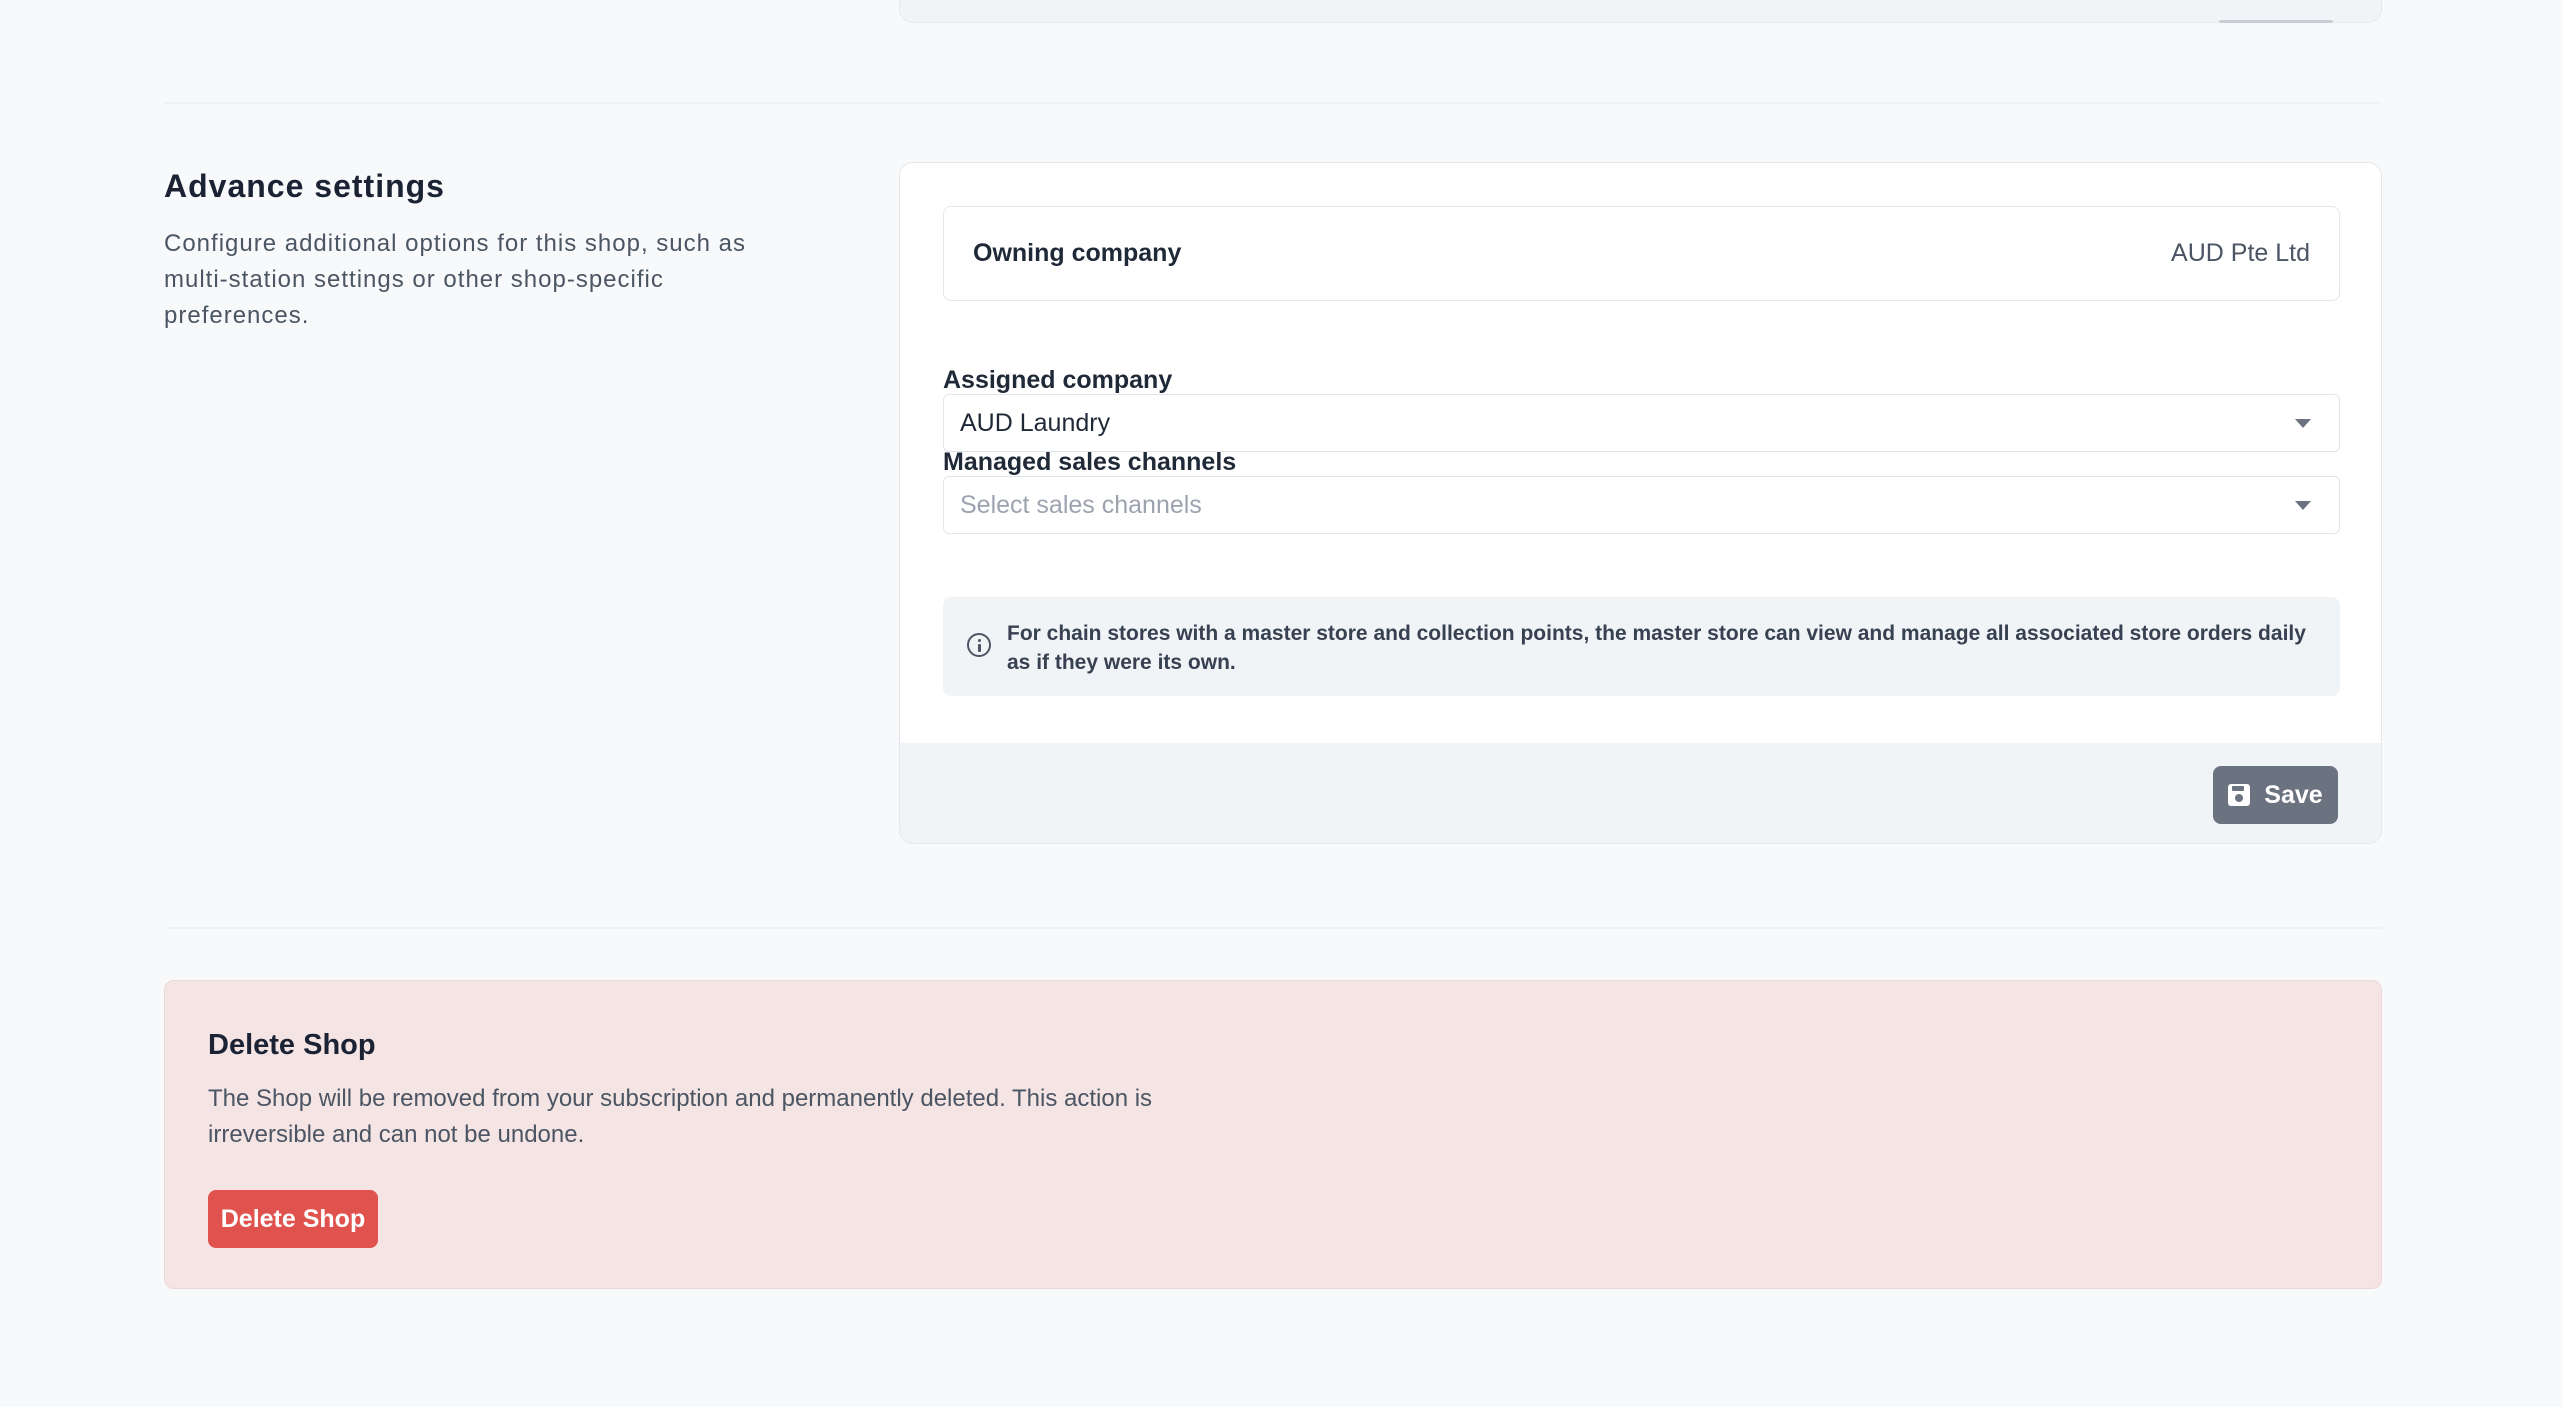  Describe the element at coordinates (1058, 380) in the screenshot. I see `assigned-company-label: Assigned company` at that location.